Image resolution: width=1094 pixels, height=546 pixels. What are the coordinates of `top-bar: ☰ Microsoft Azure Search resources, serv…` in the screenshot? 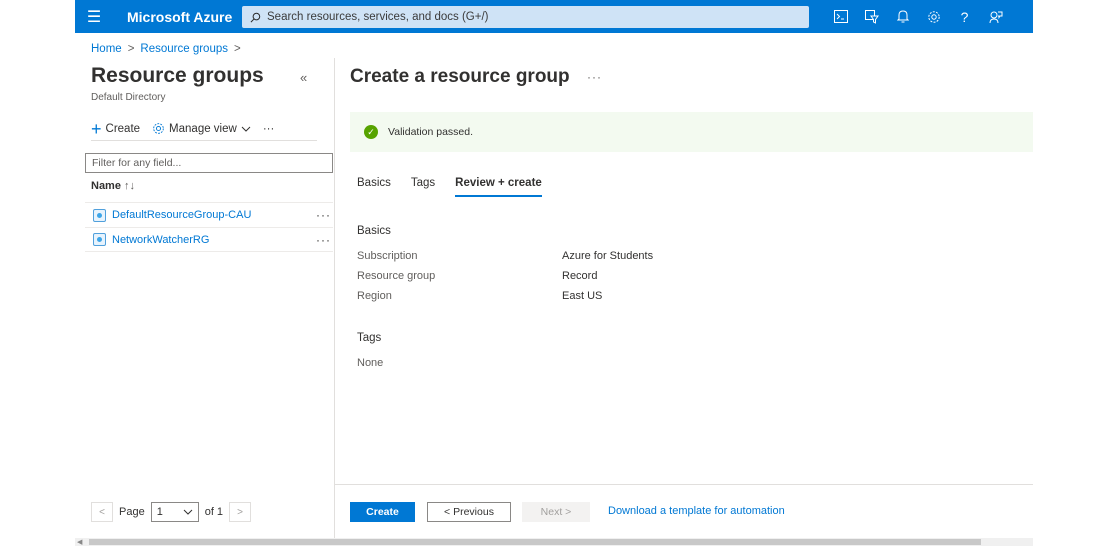 It's located at (554, 16).